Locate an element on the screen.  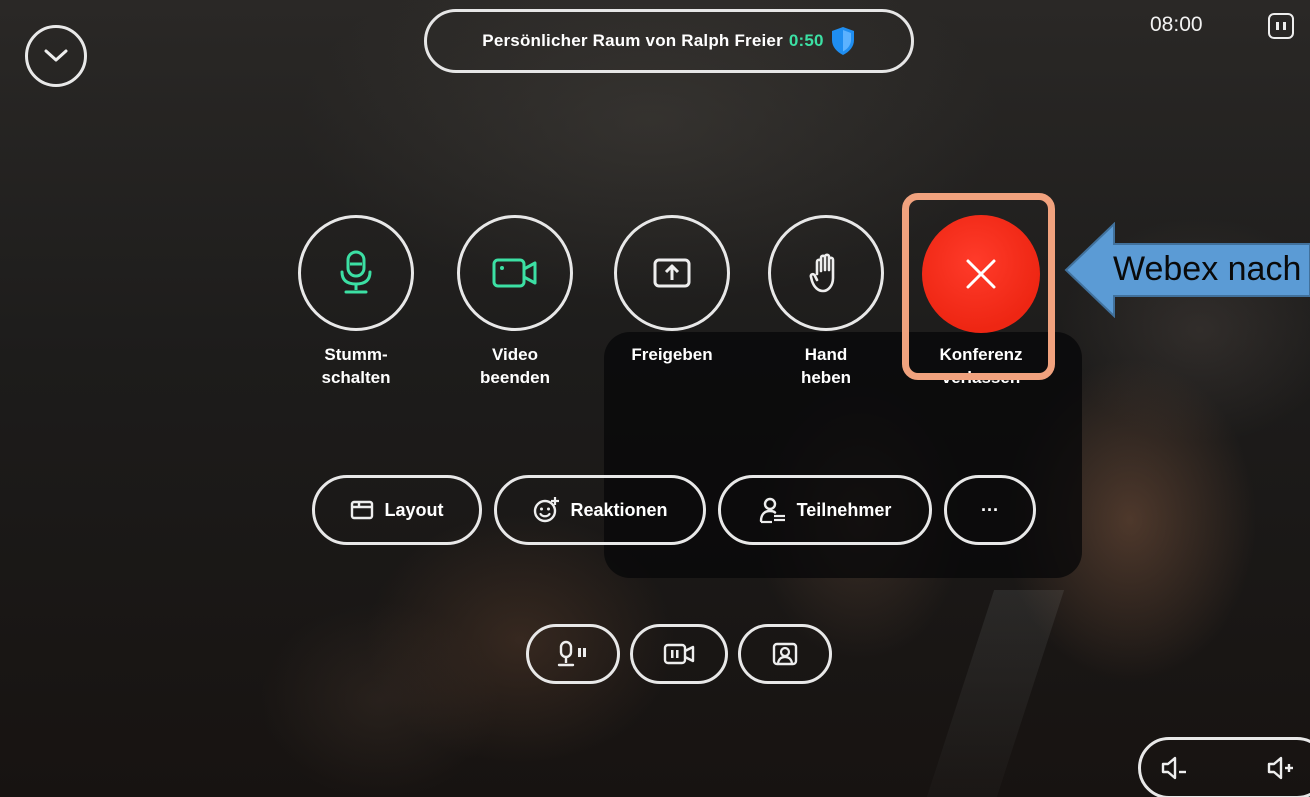
leave-meeting-button is located at coordinates (981, 274).